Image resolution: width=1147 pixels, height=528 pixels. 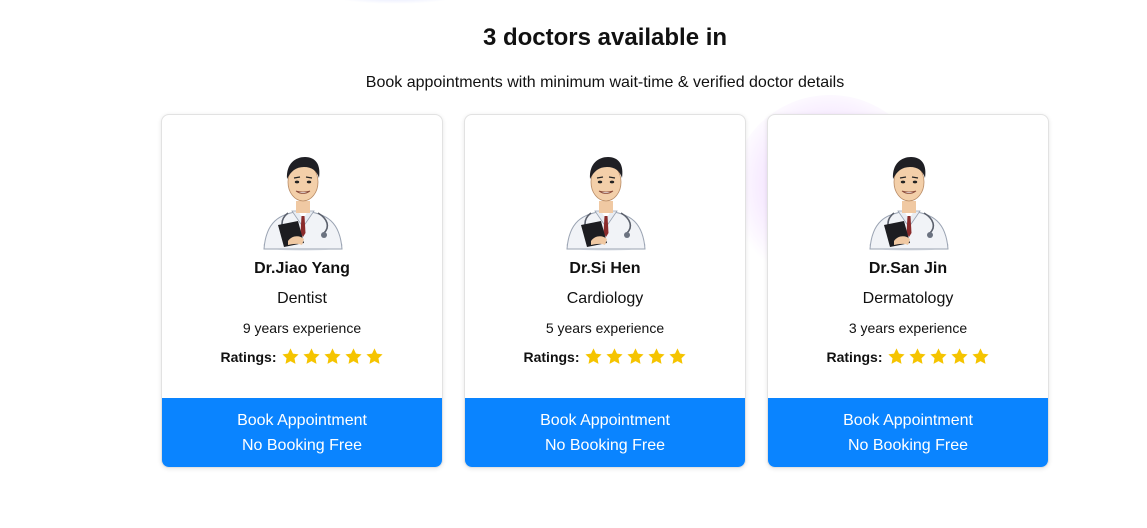 I want to click on doctor-name: Dr.San Jin, so click(x=908, y=268).